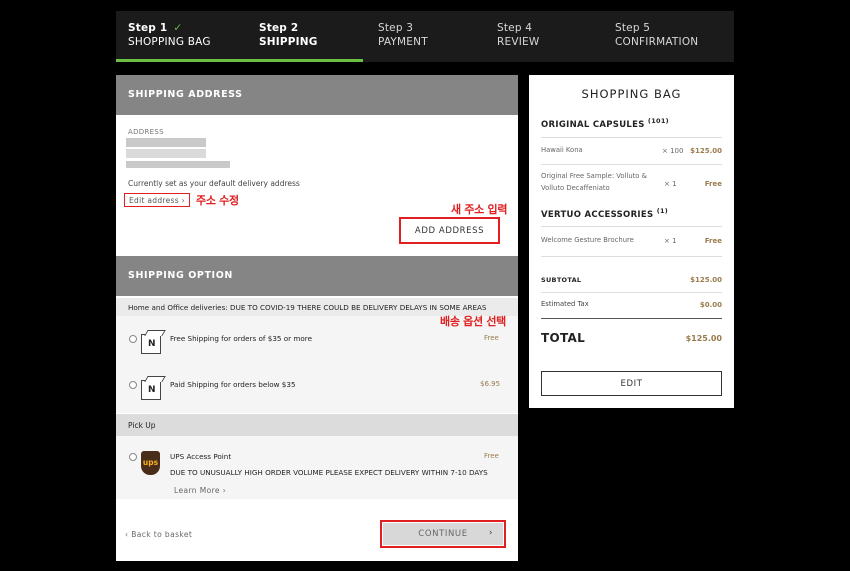 This screenshot has width=850, height=571. I want to click on bag-title: SHOPPING BAG, so click(631, 94).